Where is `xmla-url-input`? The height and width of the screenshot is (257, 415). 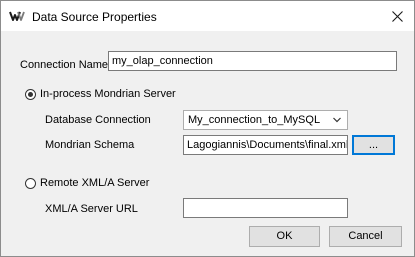
xmla-url-input is located at coordinates (265, 208).